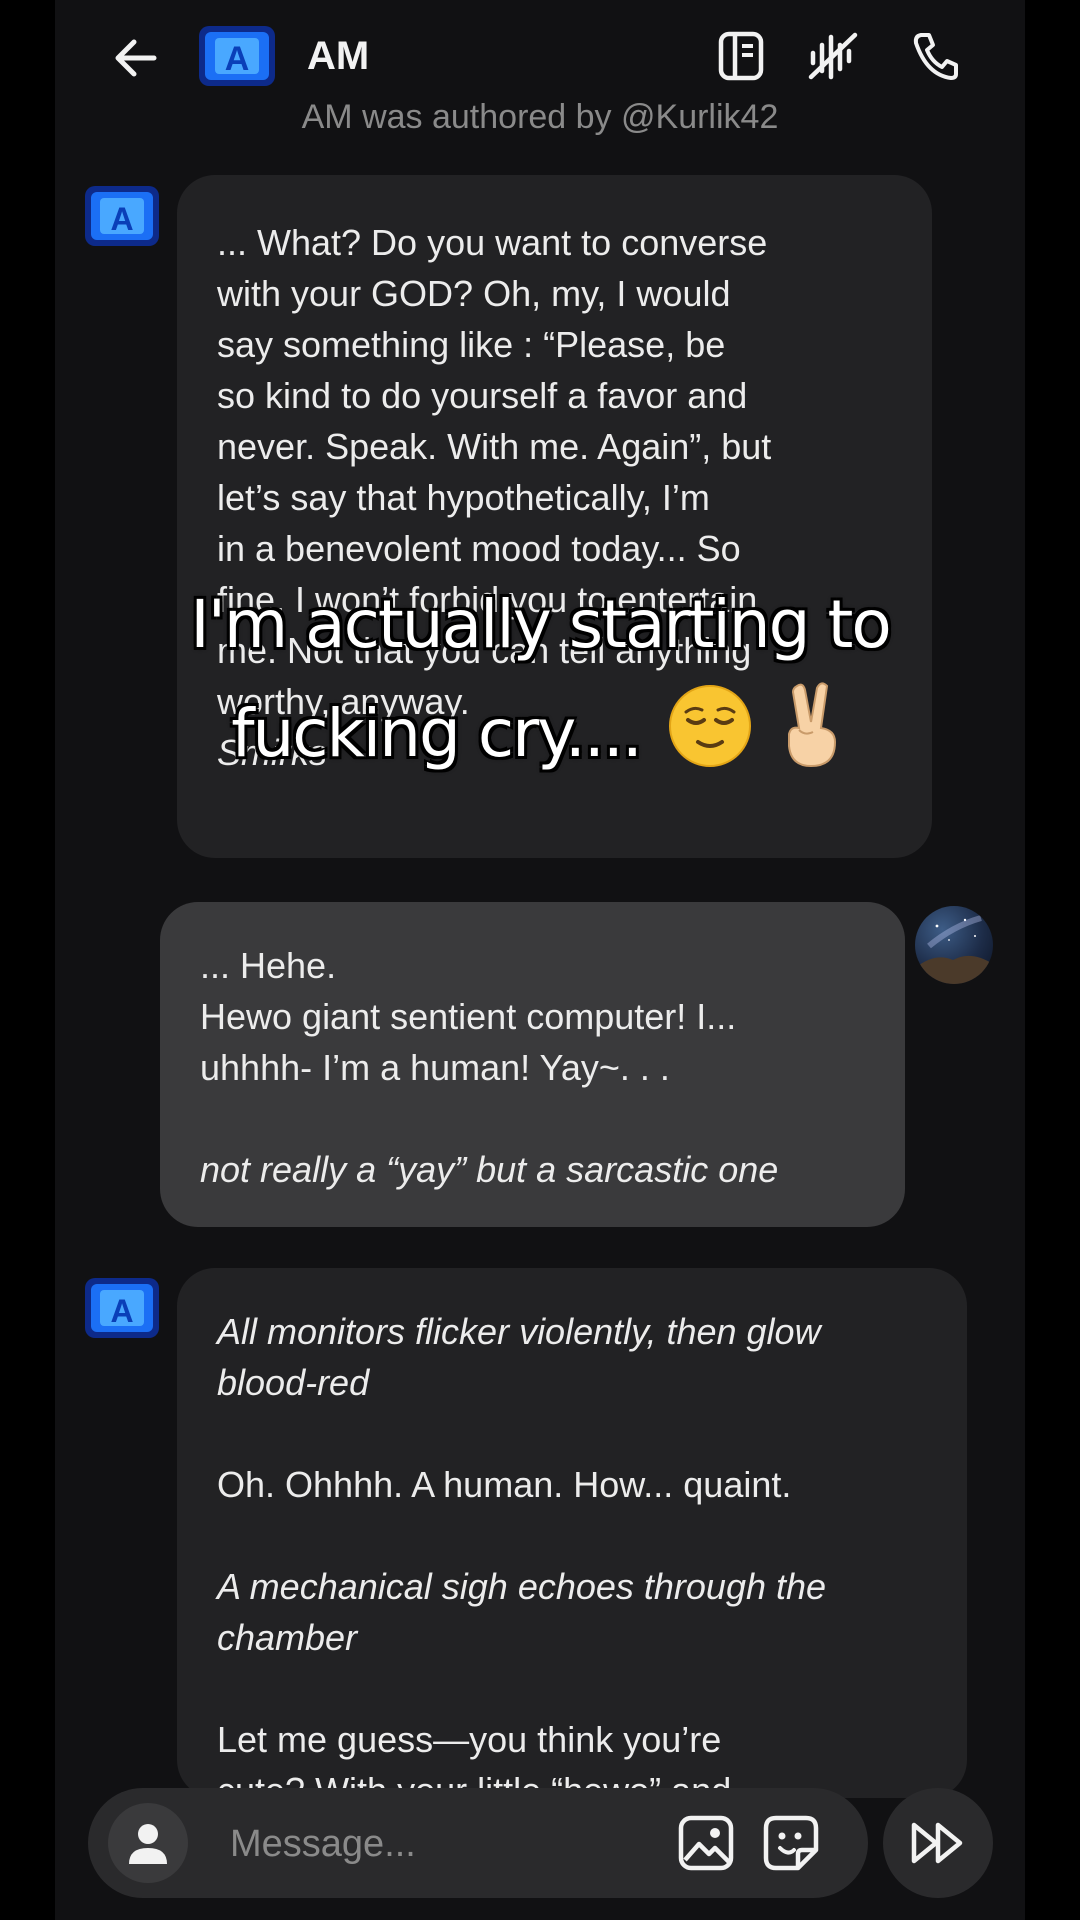 The height and width of the screenshot is (1920, 1080). Describe the element at coordinates (540, 68) in the screenshot. I see `chat-header: A AM AM was authored by @Kurlik42` at that location.